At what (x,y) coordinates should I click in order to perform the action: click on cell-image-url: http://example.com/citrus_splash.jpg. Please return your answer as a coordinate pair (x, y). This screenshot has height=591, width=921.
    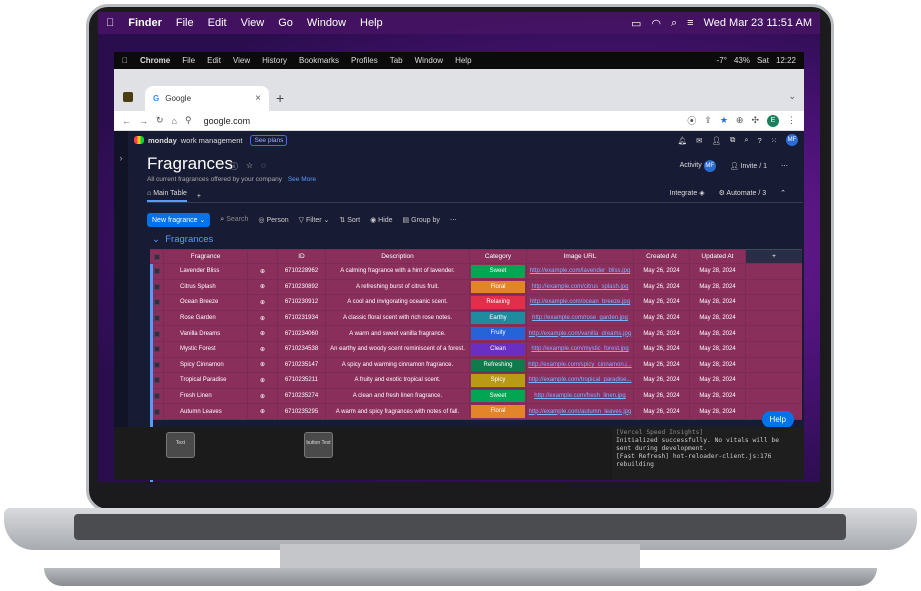
    Looking at the image, I should click on (580, 287).